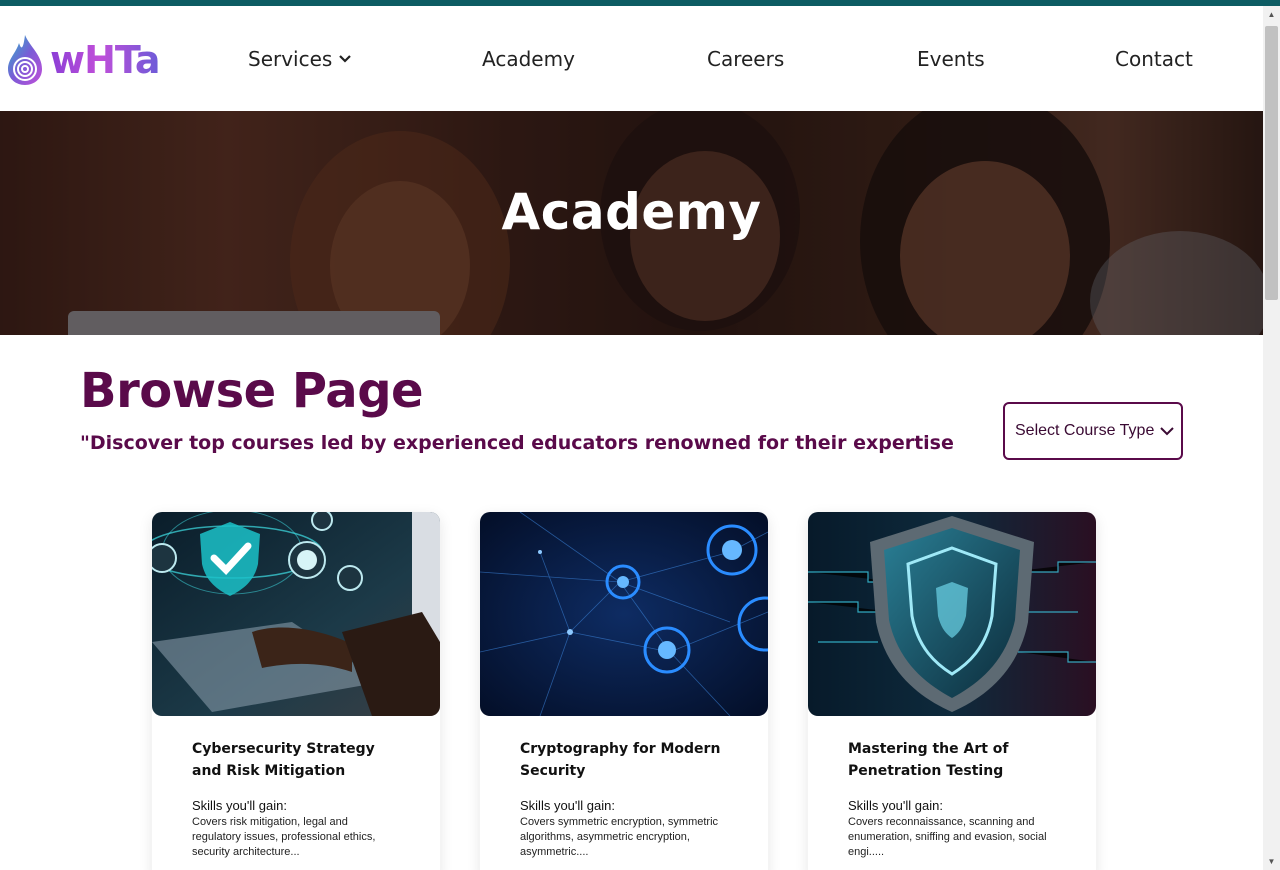 This screenshot has height=870, width=1280. I want to click on nav-services: Services, so click(300, 59).